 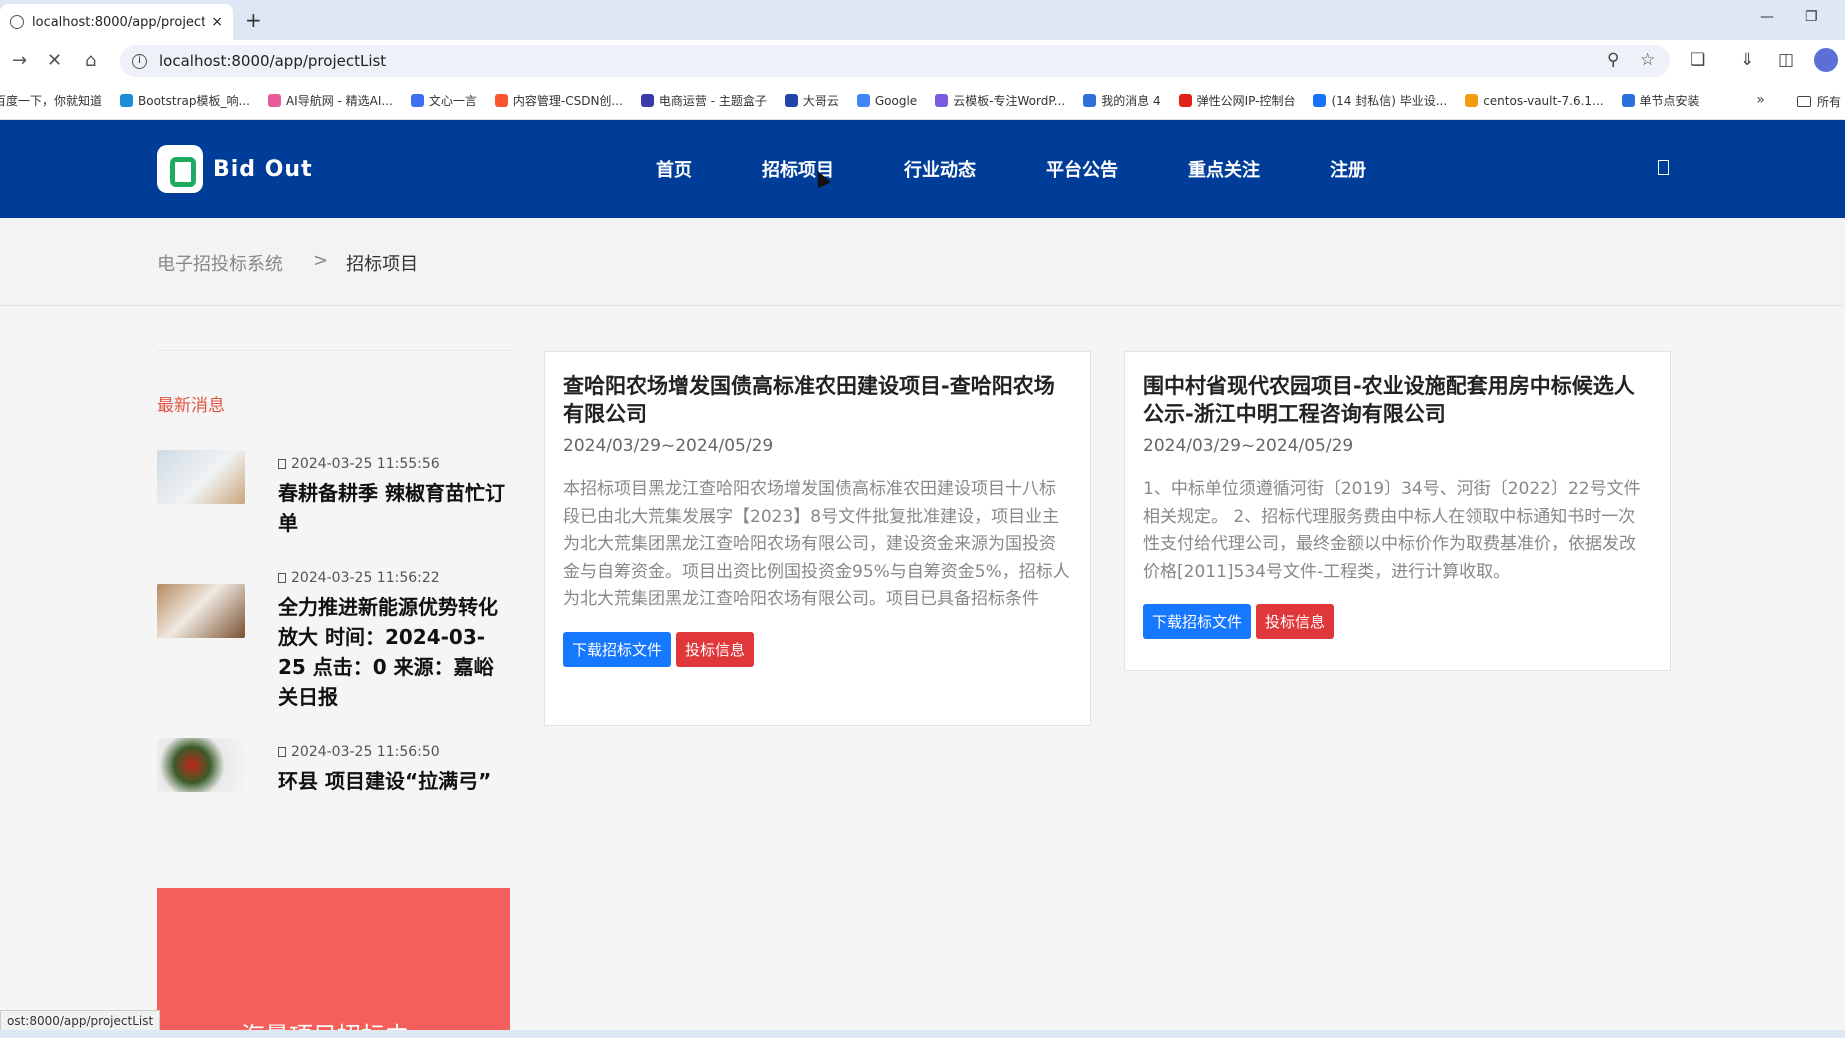 I want to click on bookmark-label: Google, so click(x=896, y=100).